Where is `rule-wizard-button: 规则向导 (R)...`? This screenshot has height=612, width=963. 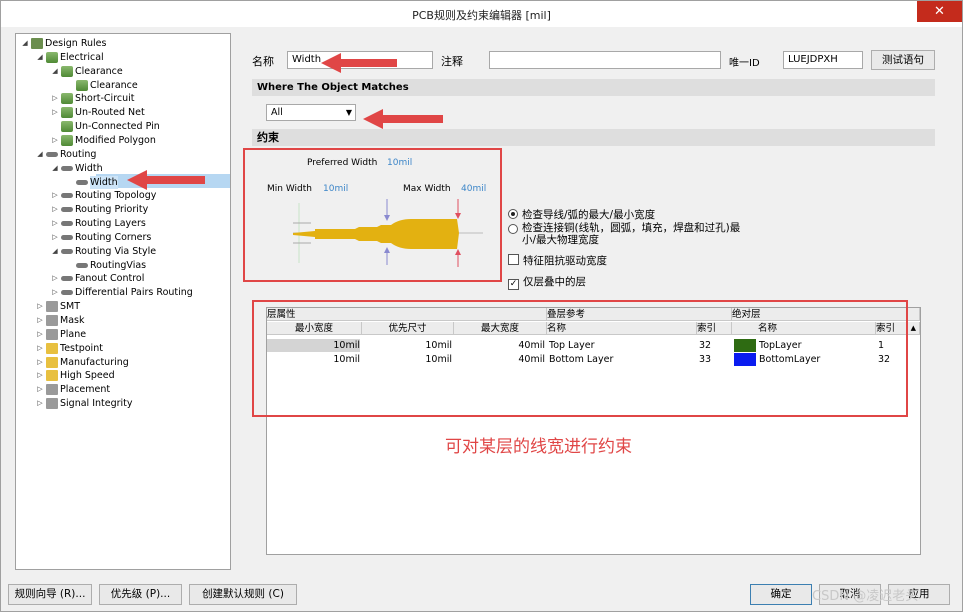
rule-wizard-button: 规则向导 (R)... is located at coordinates (50, 594).